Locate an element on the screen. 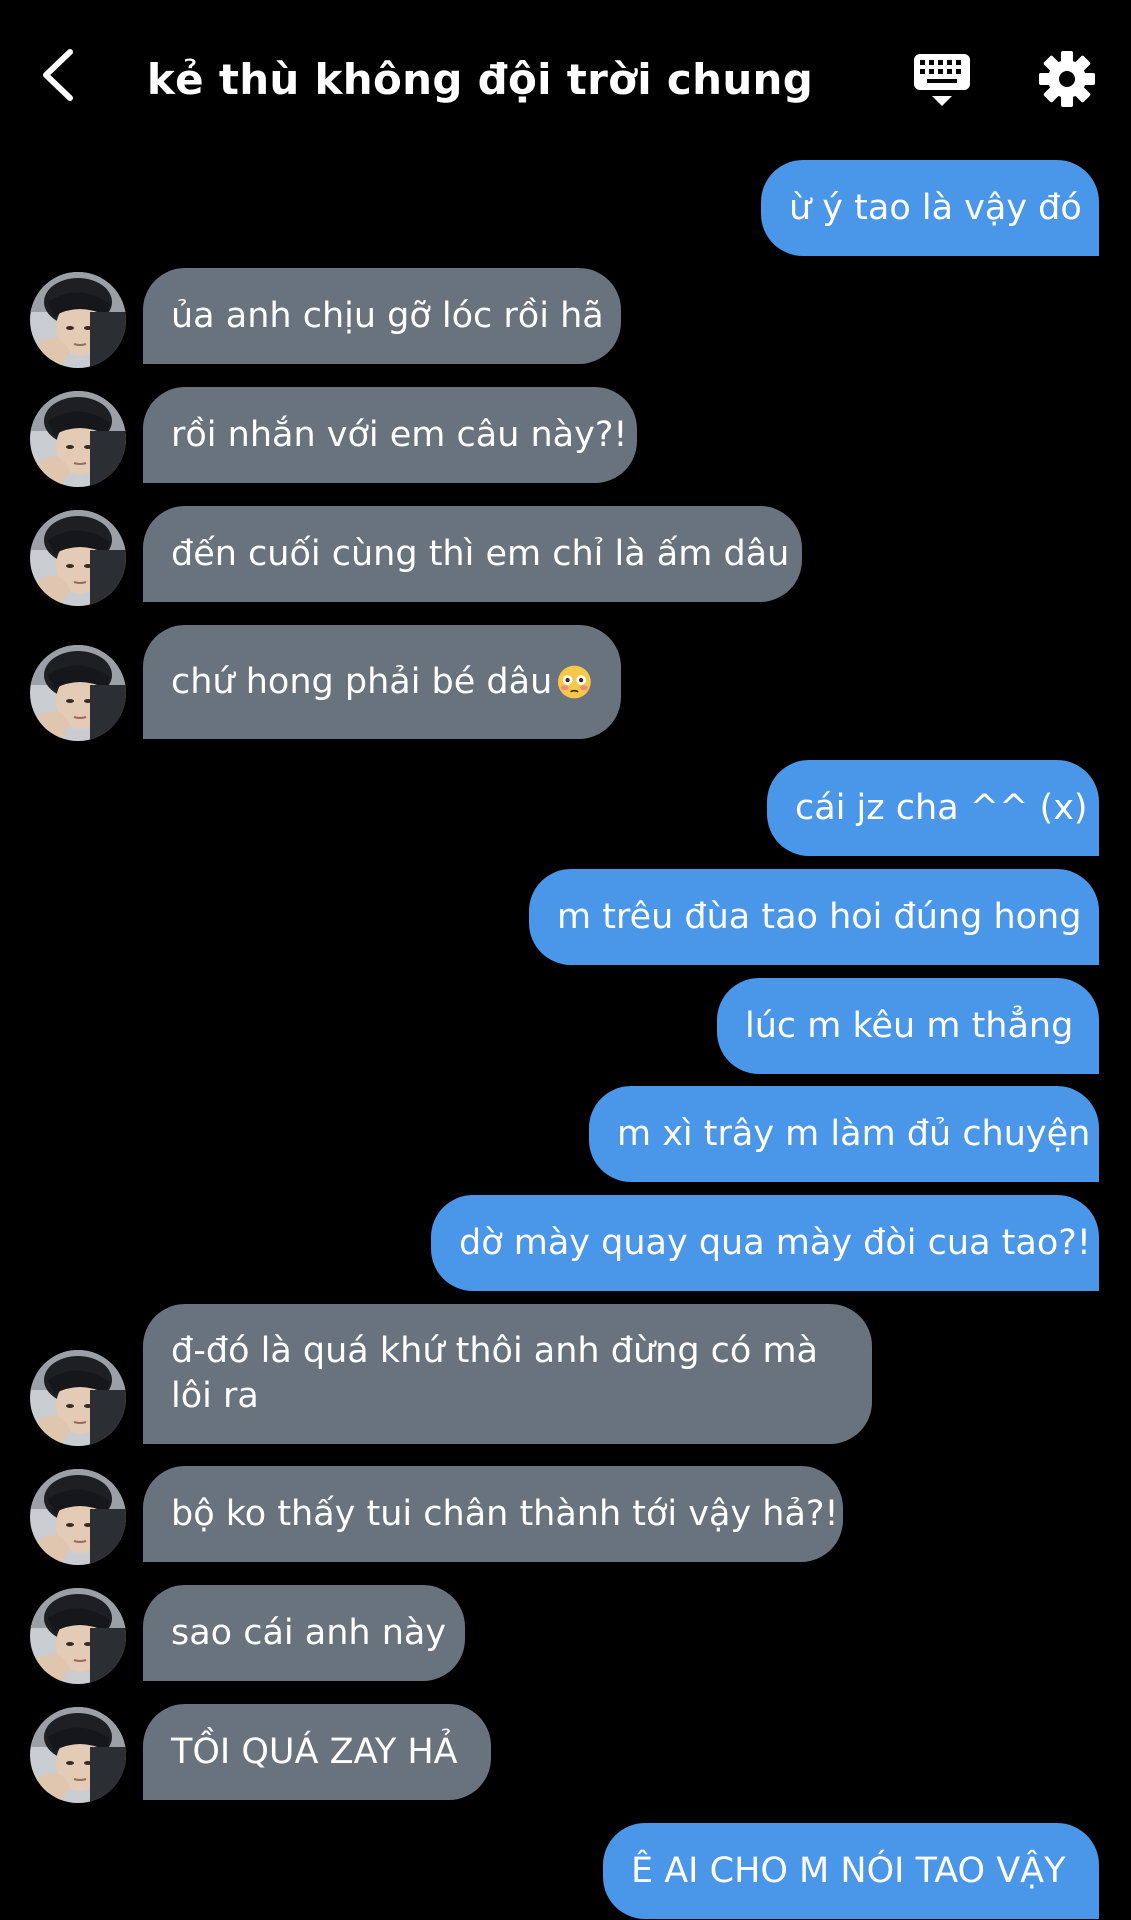  message-text: bộ ko thấy tui chân thành tới vậy hả?! is located at coordinates (505, 1513).